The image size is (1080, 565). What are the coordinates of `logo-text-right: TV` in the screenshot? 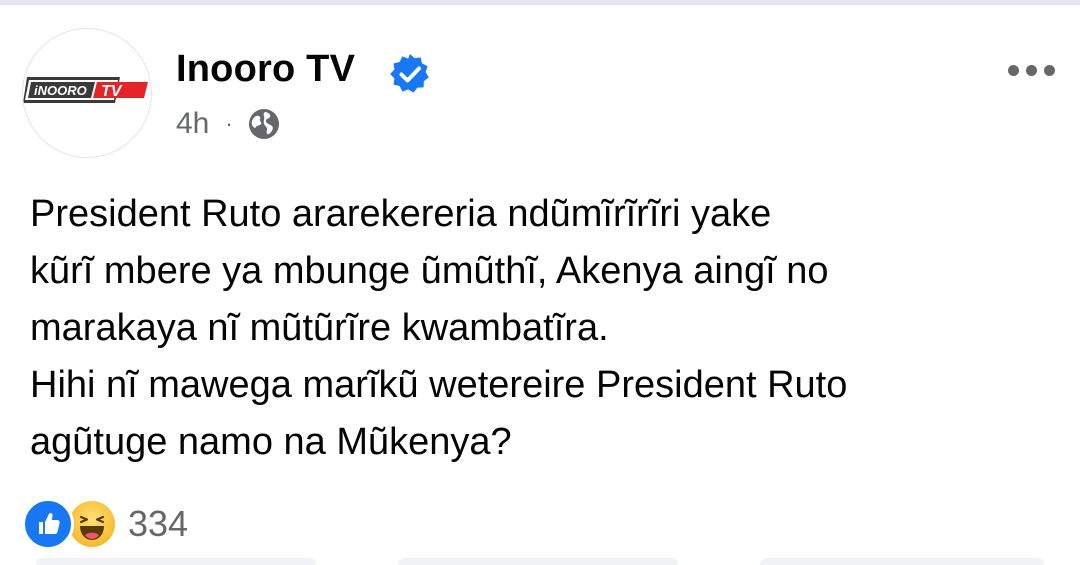 It's located at (112, 91).